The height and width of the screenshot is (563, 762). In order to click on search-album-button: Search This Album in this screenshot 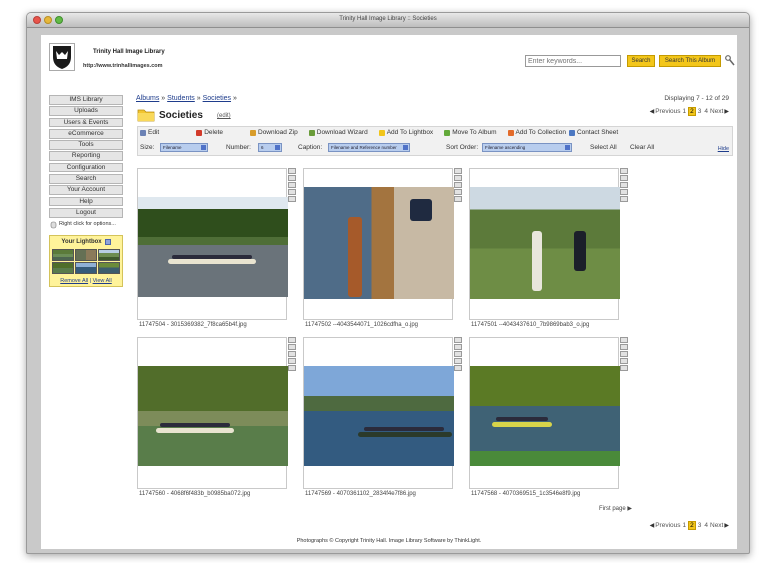, I will do `click(690, 61)`.